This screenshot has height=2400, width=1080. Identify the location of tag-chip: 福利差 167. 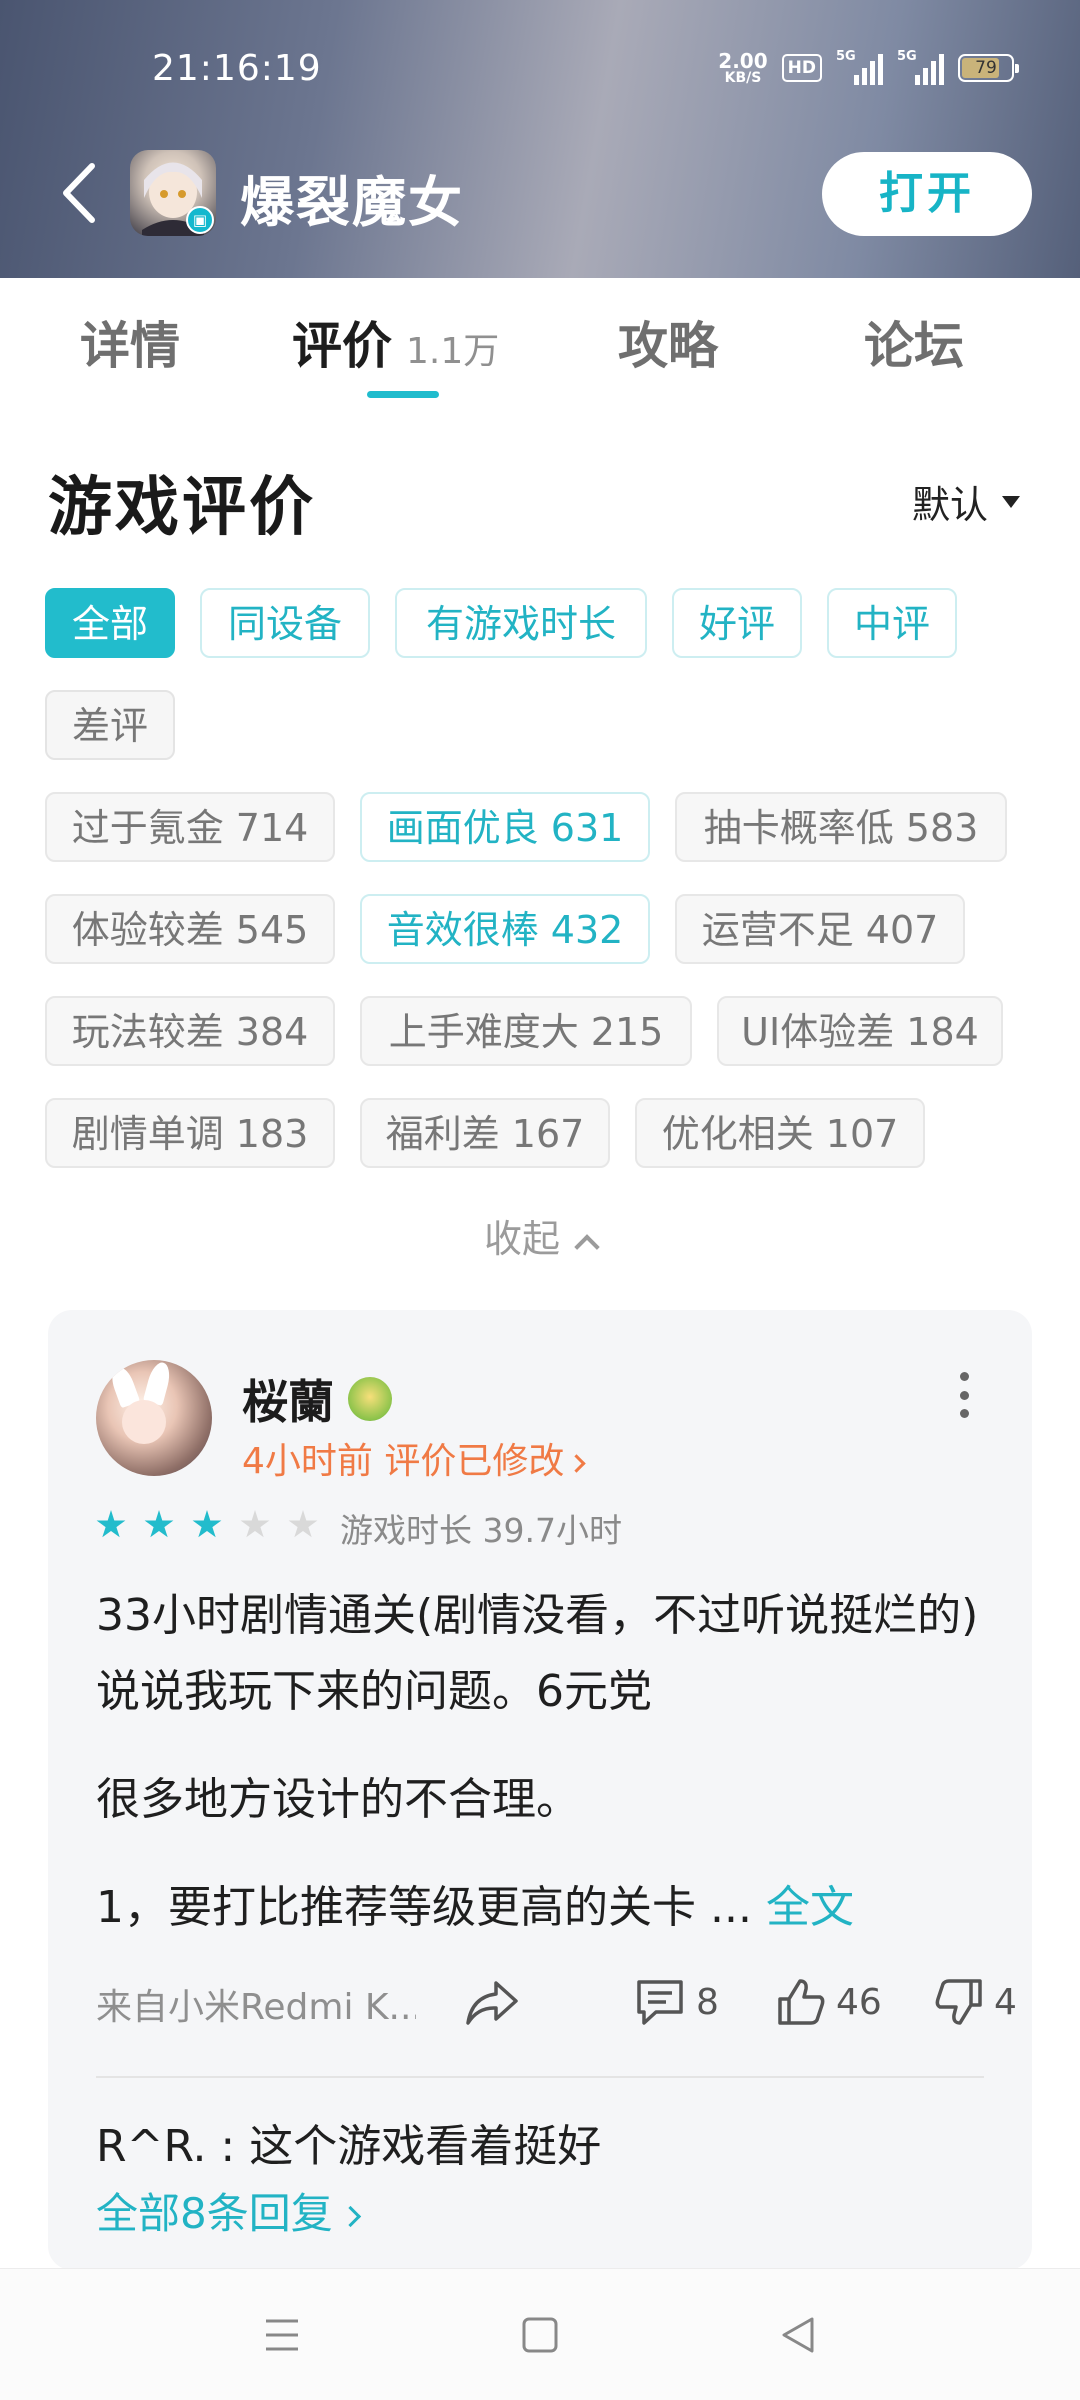
(485, 1133).